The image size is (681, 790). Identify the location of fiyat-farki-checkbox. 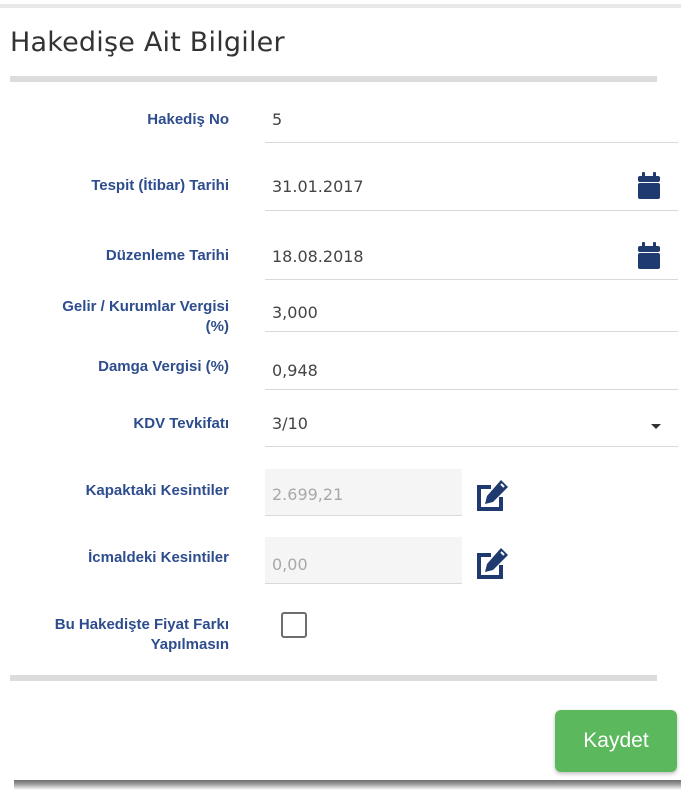
(294, 625).